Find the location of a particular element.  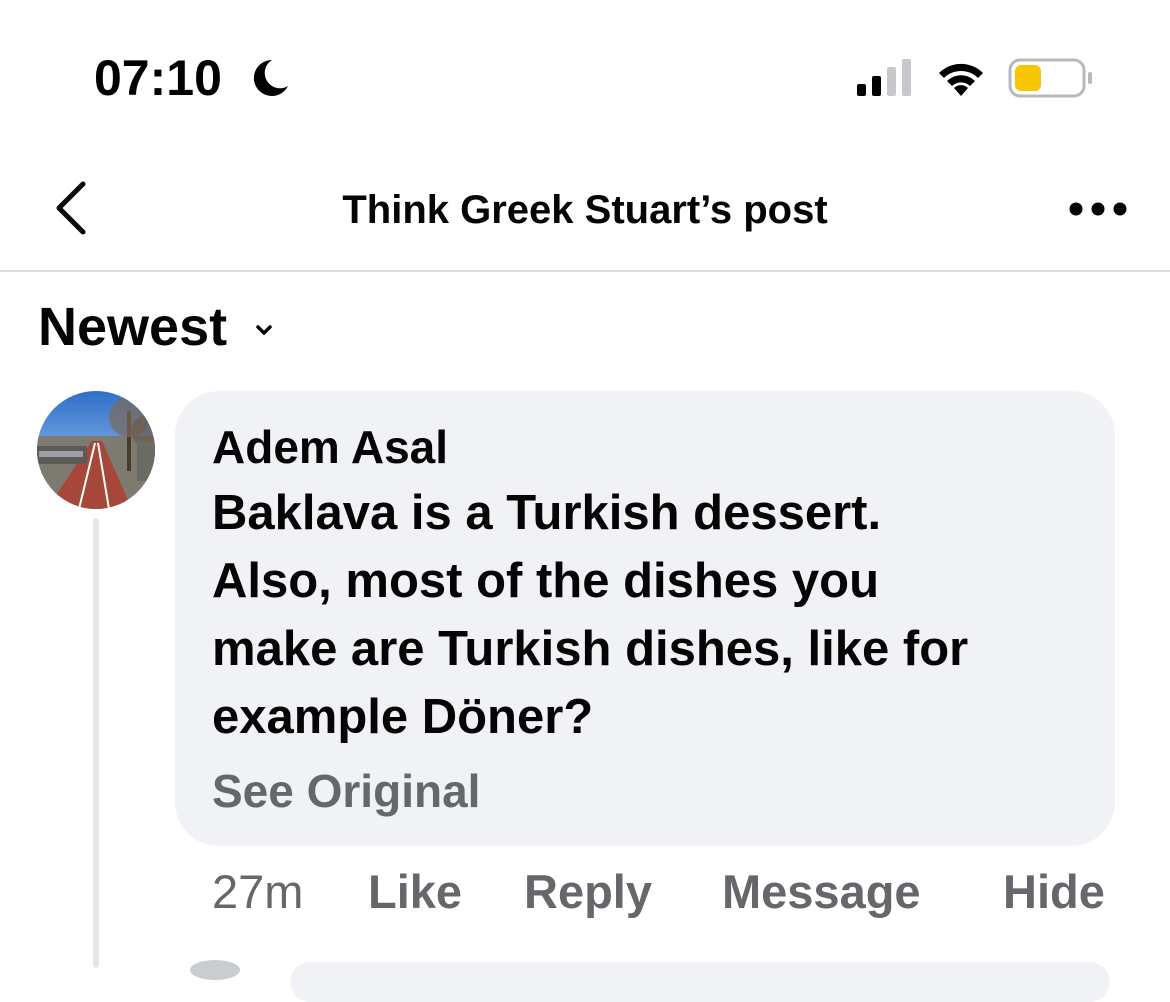

sort-label: Newest is located at coordinates (133, 327).